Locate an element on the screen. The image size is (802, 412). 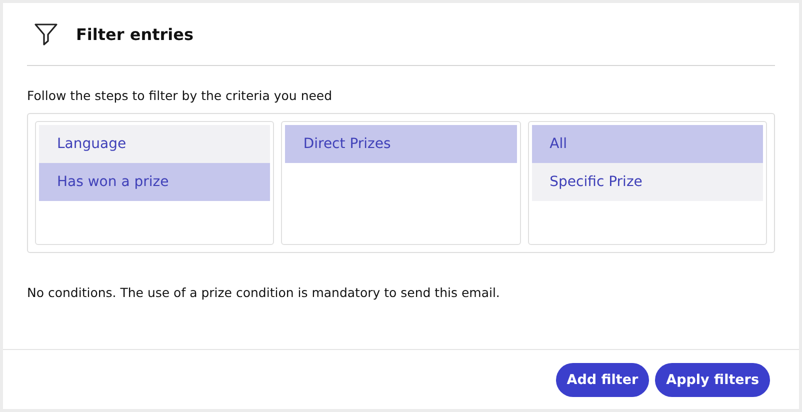
condition-note: No conditions. The use of a prize condition is mandatory to send this email. is located at coordinates (264, 292).